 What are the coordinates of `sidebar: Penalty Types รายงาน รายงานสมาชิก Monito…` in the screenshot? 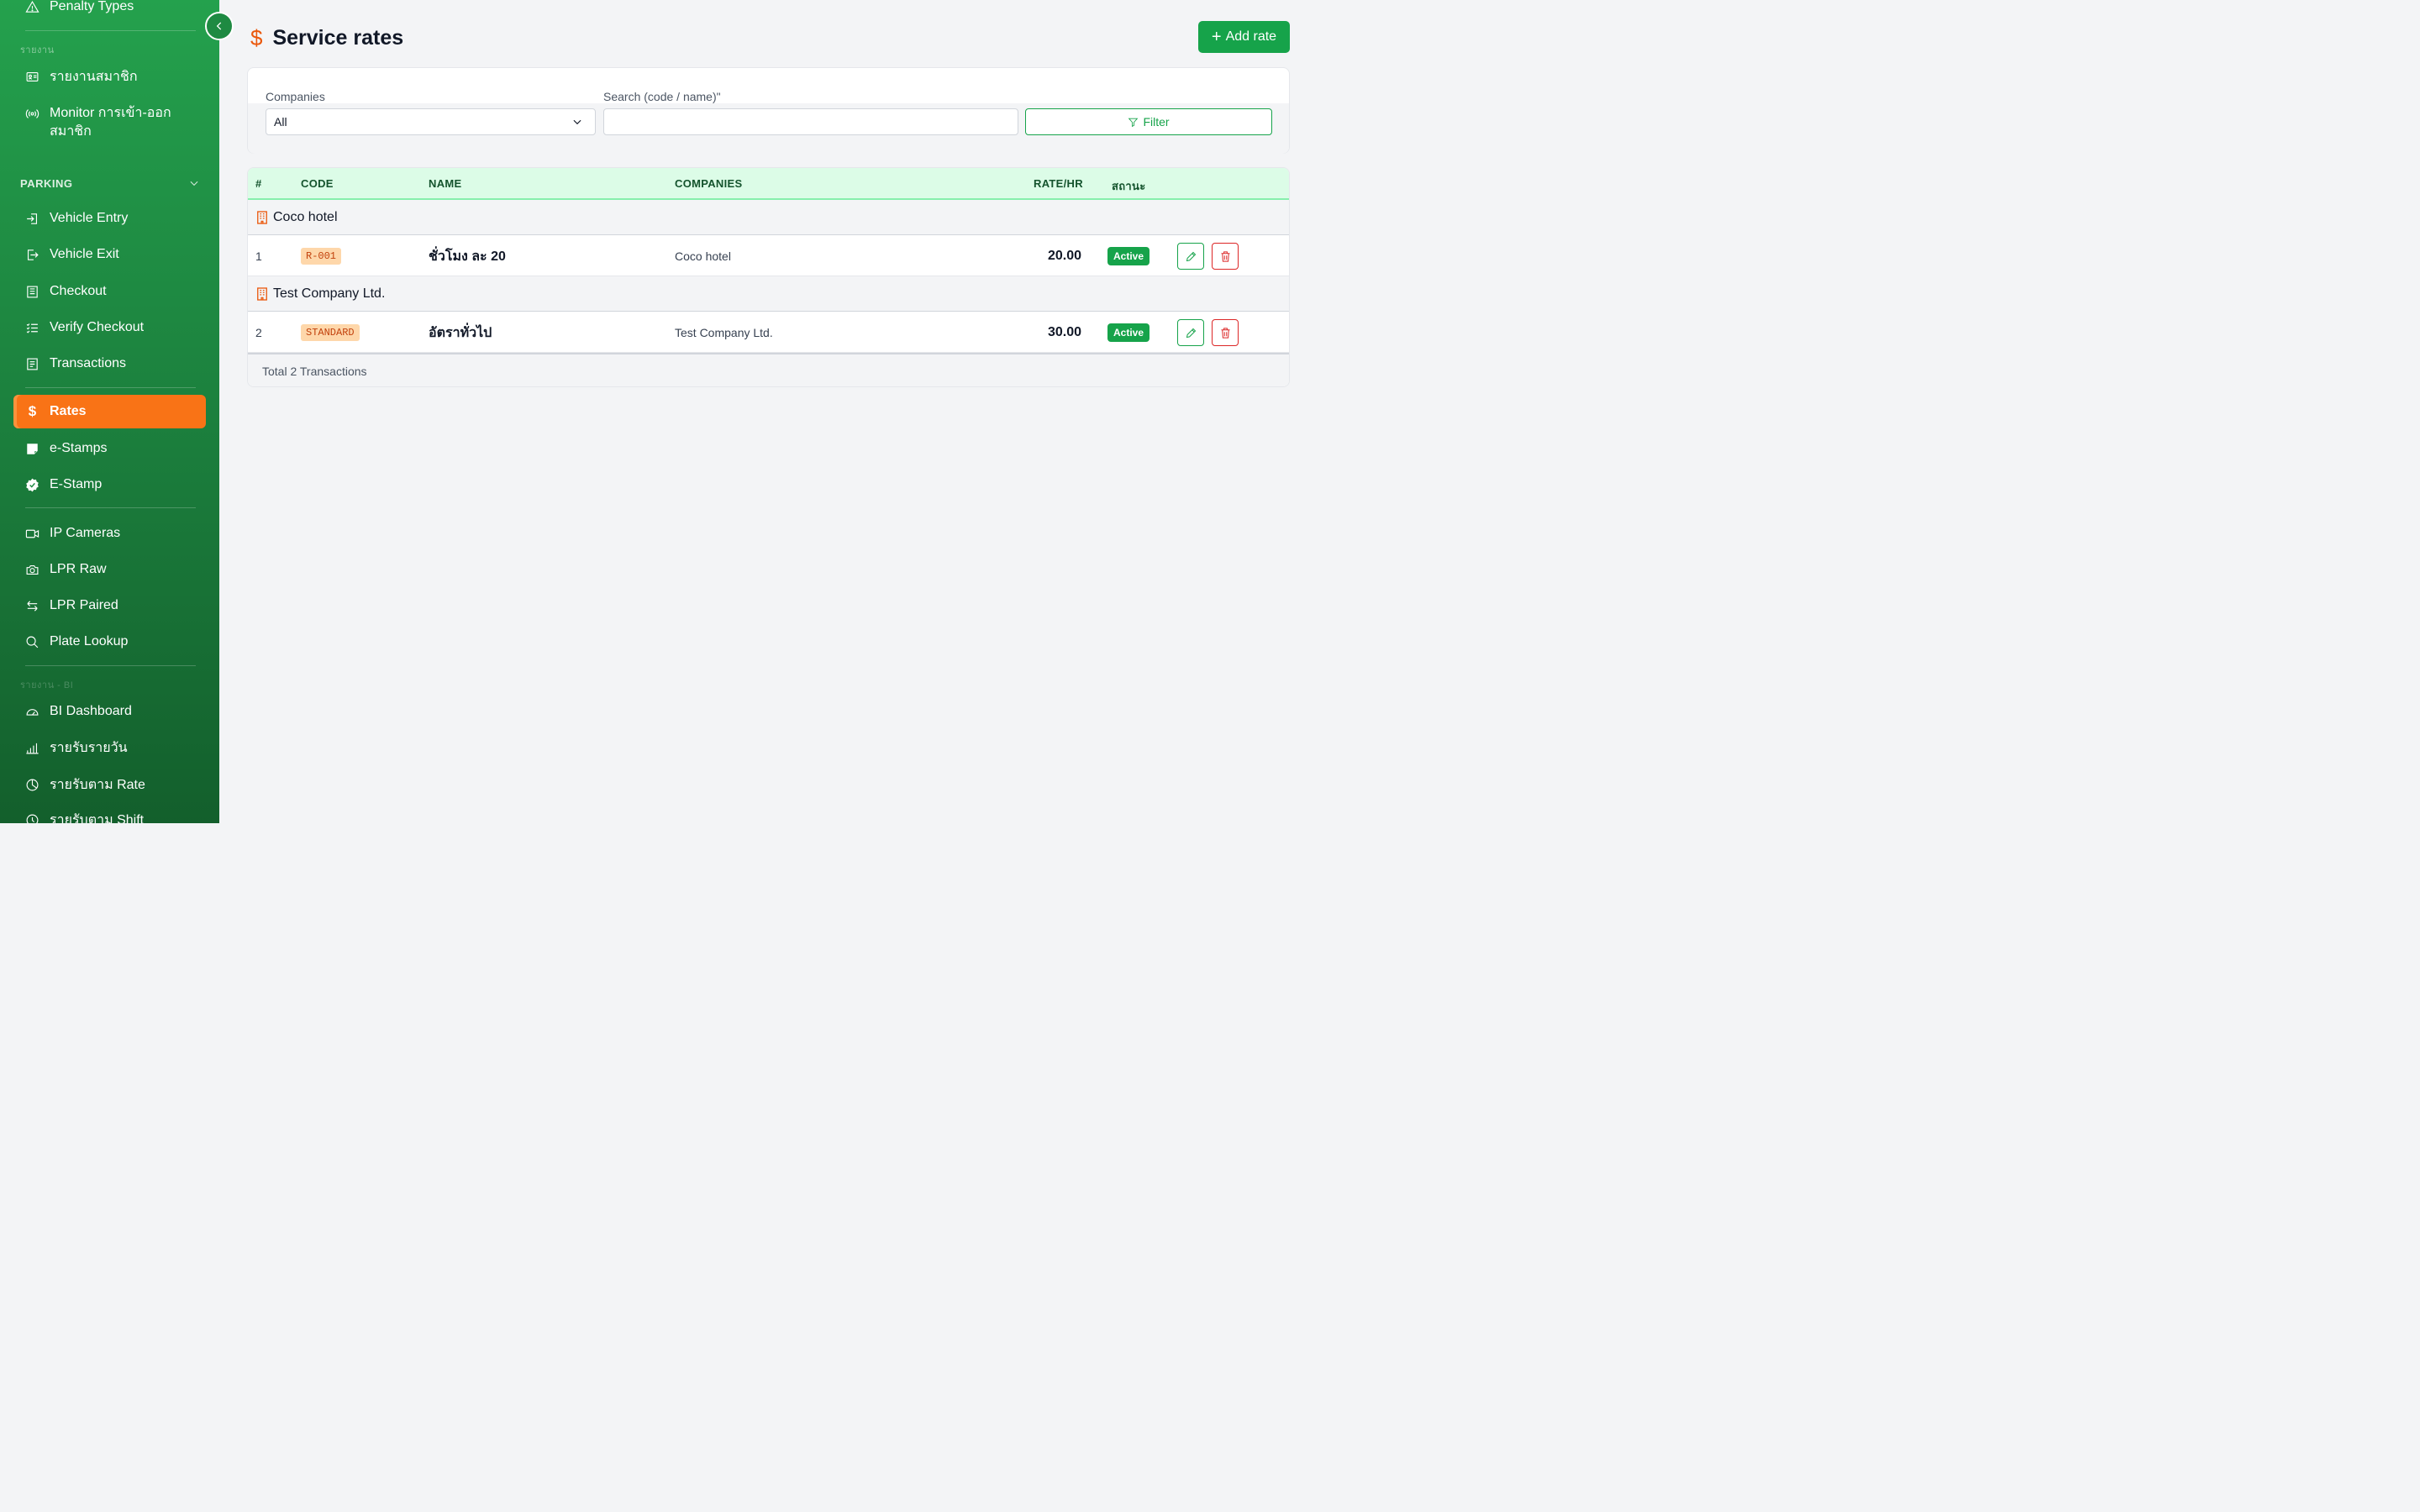 It's located at (109, 411).